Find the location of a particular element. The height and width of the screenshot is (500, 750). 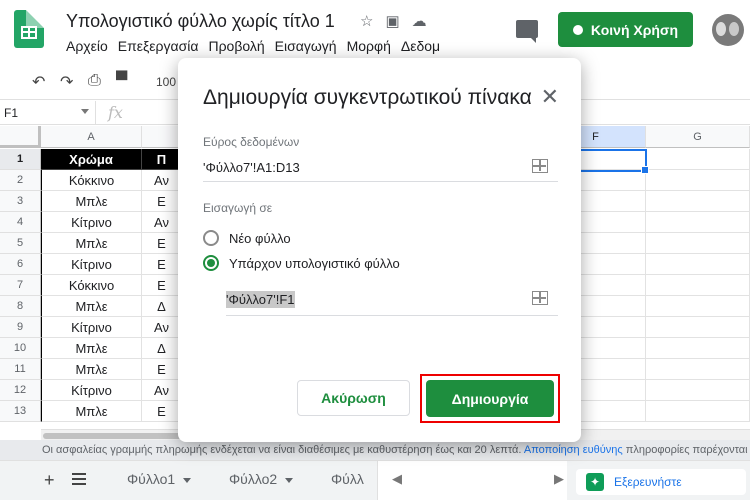

select-all-corner is located at coordinates (20, 137).